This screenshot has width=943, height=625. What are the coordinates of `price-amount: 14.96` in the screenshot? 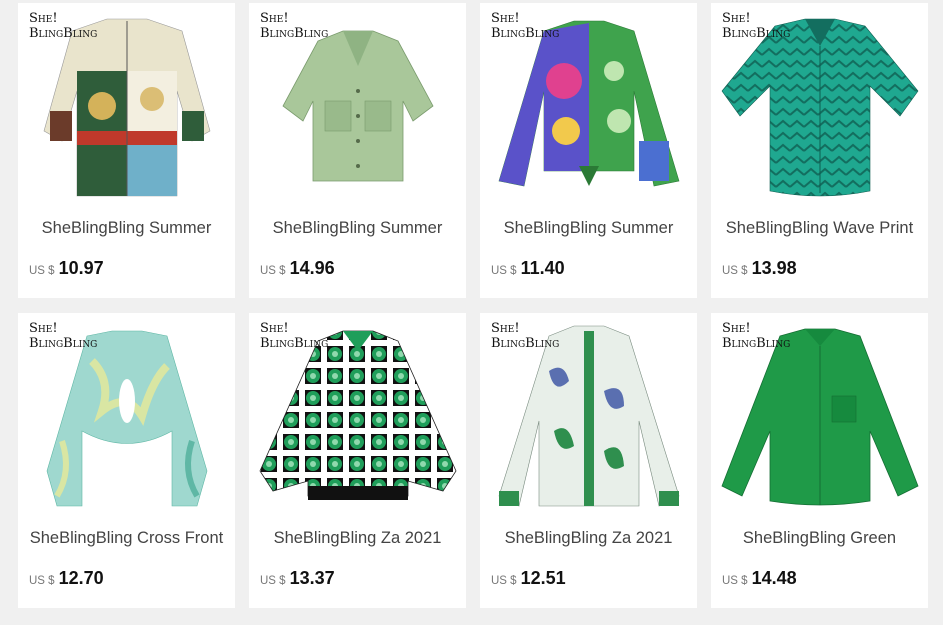 It's located at (312, 268).